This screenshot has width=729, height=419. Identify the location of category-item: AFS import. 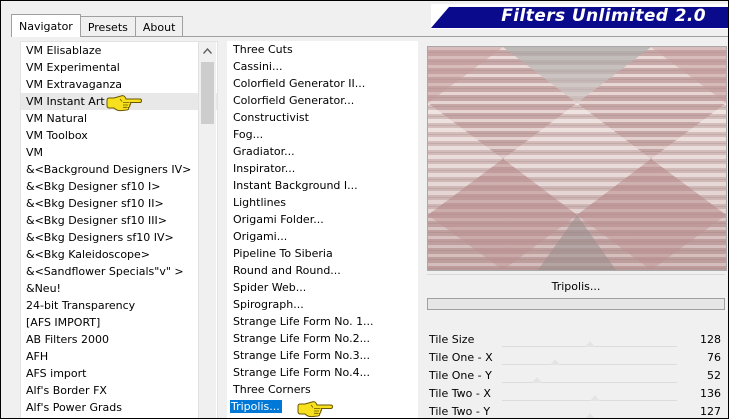
(119, 373).